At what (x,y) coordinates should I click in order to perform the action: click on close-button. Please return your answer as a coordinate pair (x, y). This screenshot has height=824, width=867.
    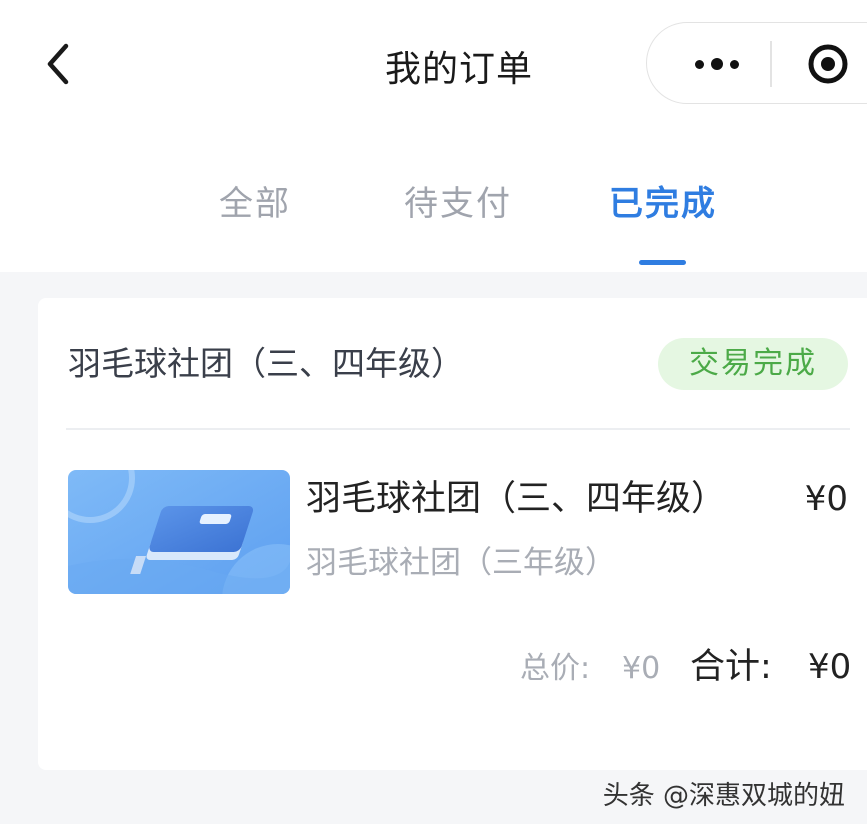
    Looking at the image, I should click on (828, 64).